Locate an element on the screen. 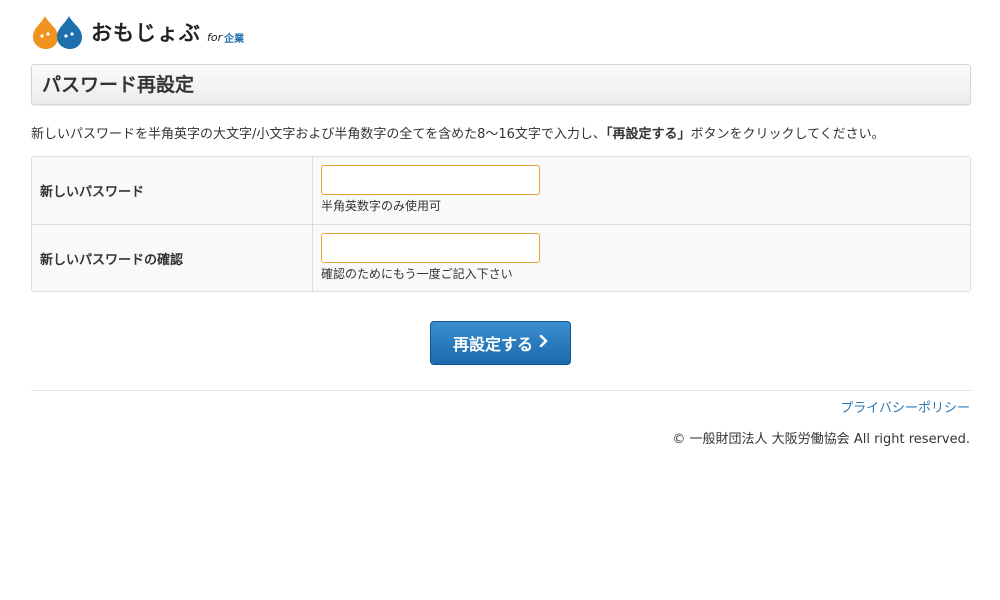  confirm-password-input is located at coordinates (430, 248).